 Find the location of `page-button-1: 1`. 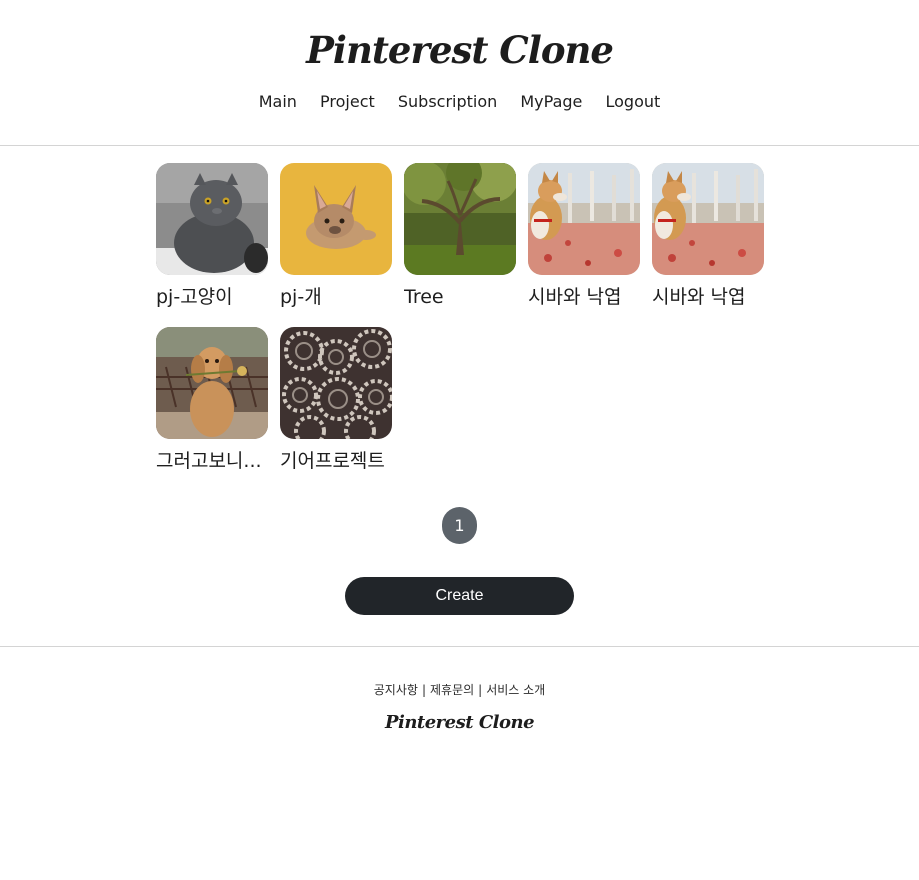

page-button-1: 1 is located at coordinates (459, 525).